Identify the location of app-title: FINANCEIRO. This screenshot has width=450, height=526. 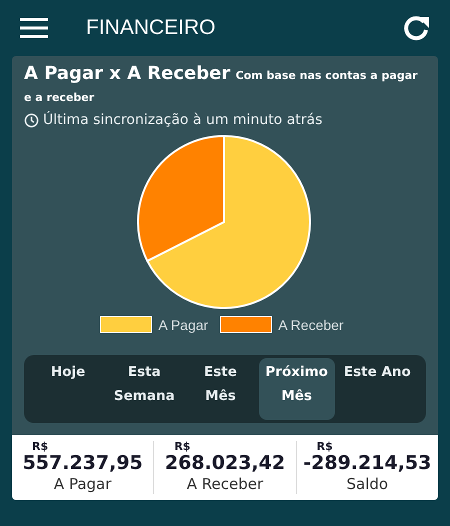
(151, 28).